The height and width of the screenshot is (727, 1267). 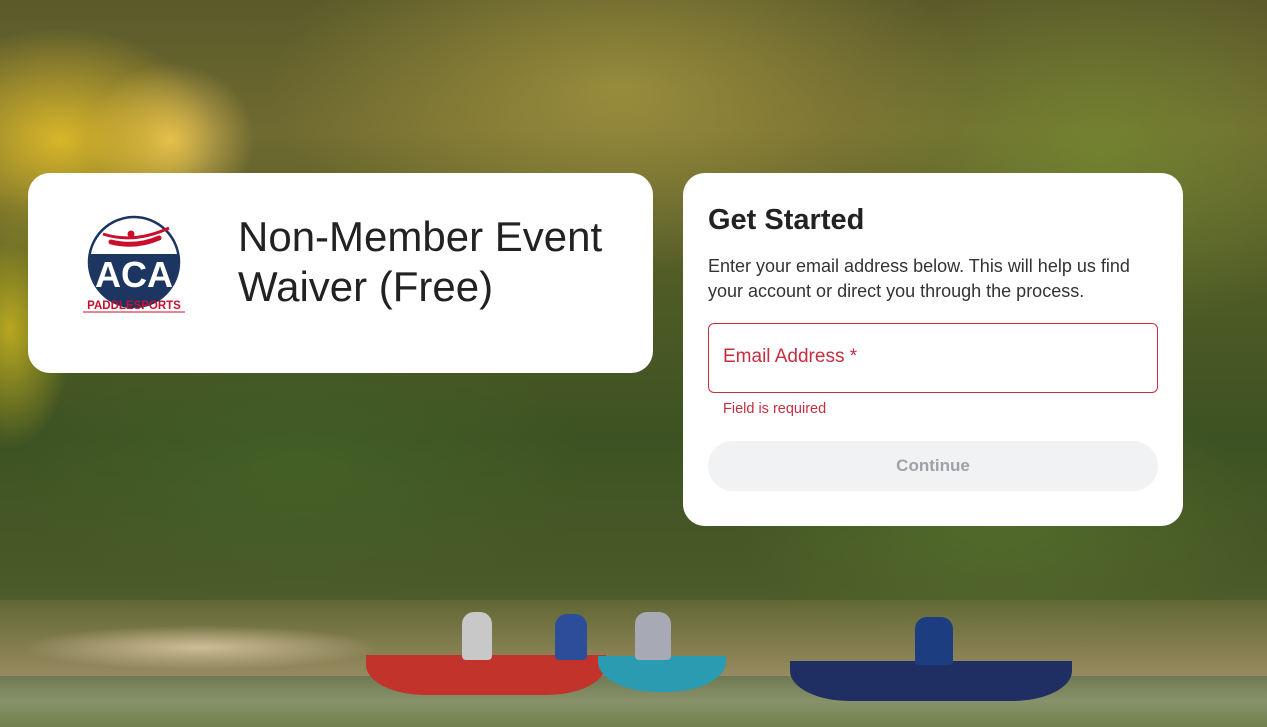 I want to click on page-title-line-2: Waiver (Free), so click(x=366, y=286).